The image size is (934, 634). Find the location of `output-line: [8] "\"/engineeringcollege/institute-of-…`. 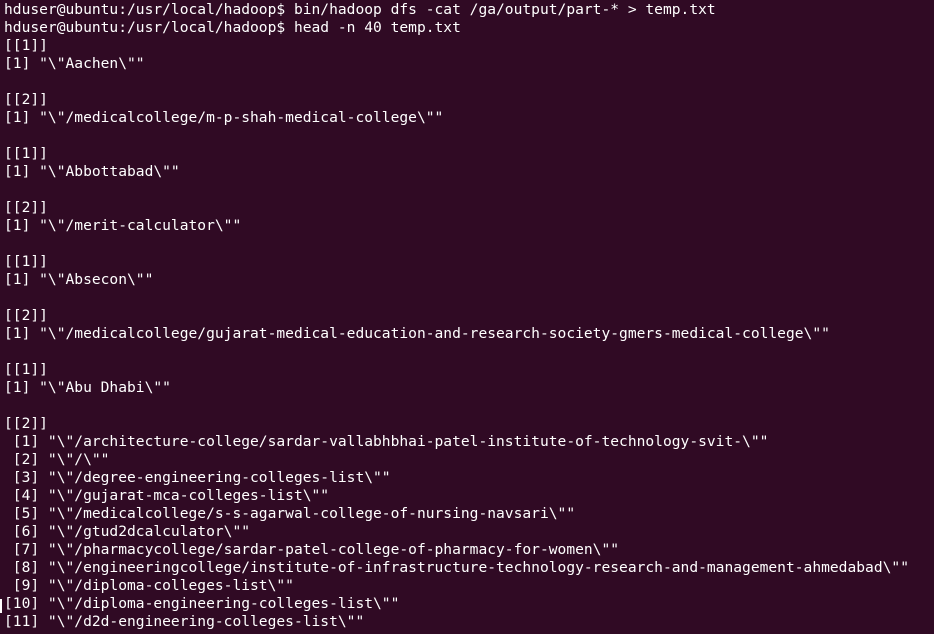

output-line: [8] "\"/engineeringcollege/institute-of-… is located at coordinates (456, 567).